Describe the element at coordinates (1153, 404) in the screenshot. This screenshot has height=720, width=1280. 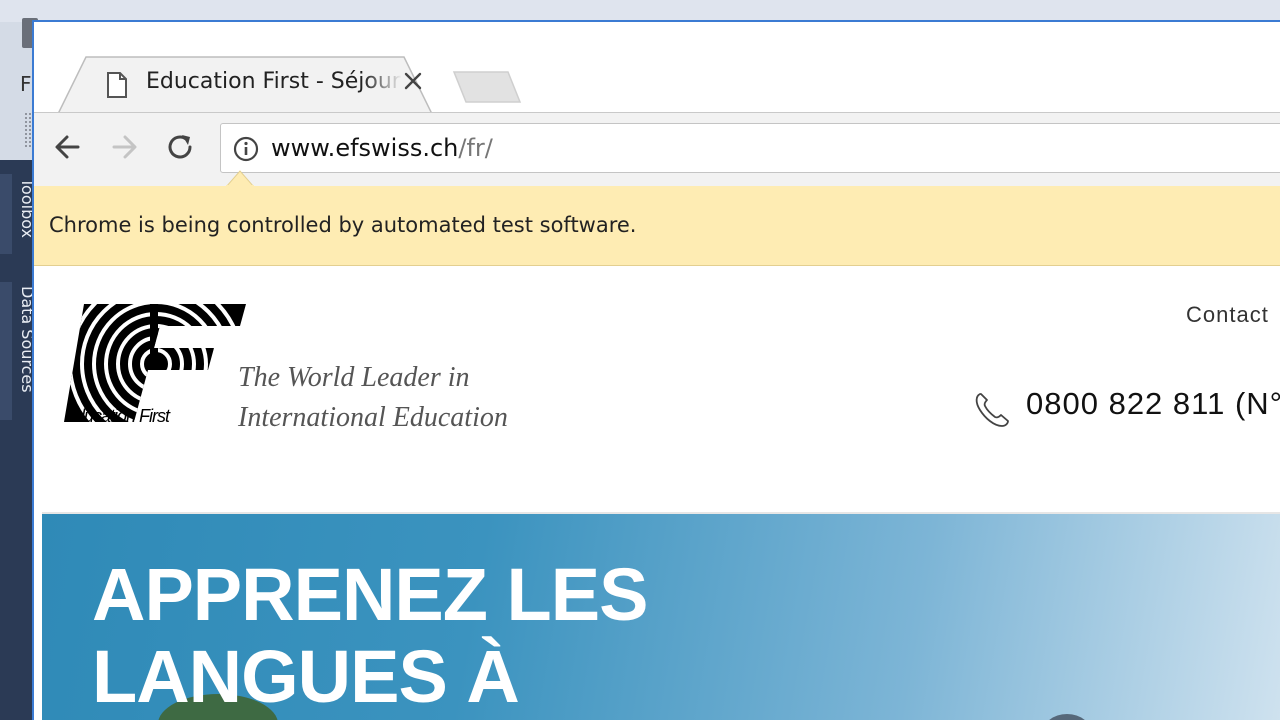
I see `phone-number: 0800 822 811 (N°` at that location.